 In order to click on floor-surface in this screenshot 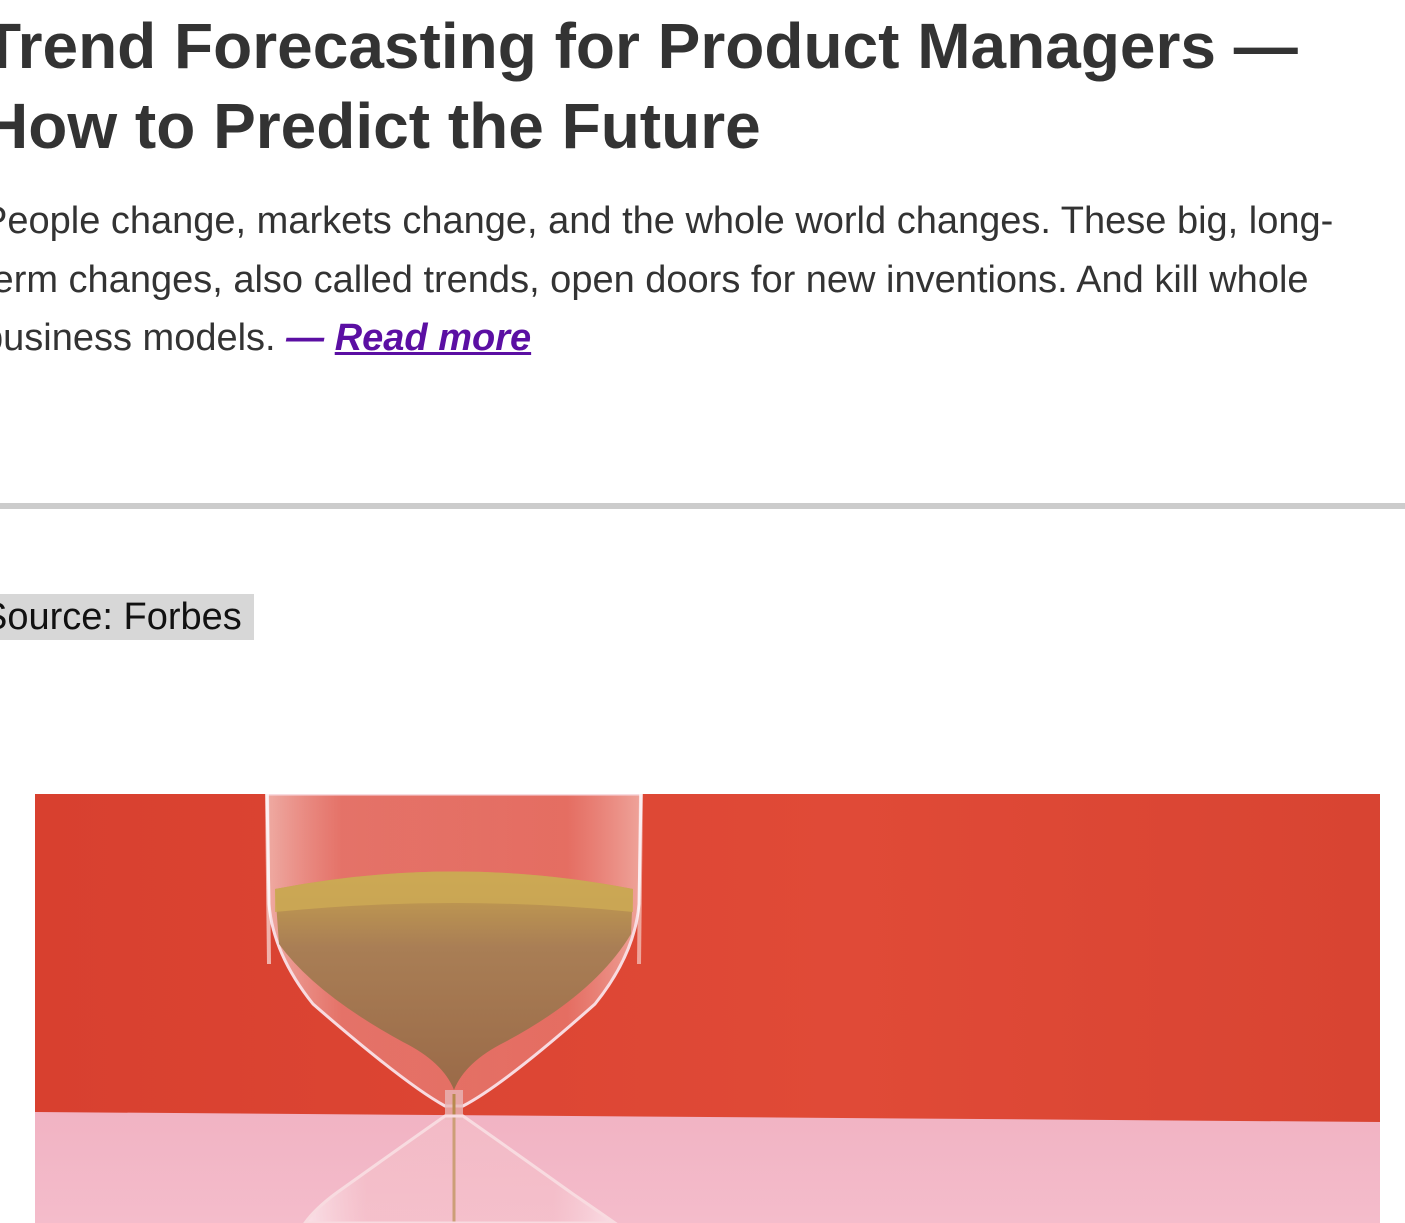, I will do `click(707, 1167)`.